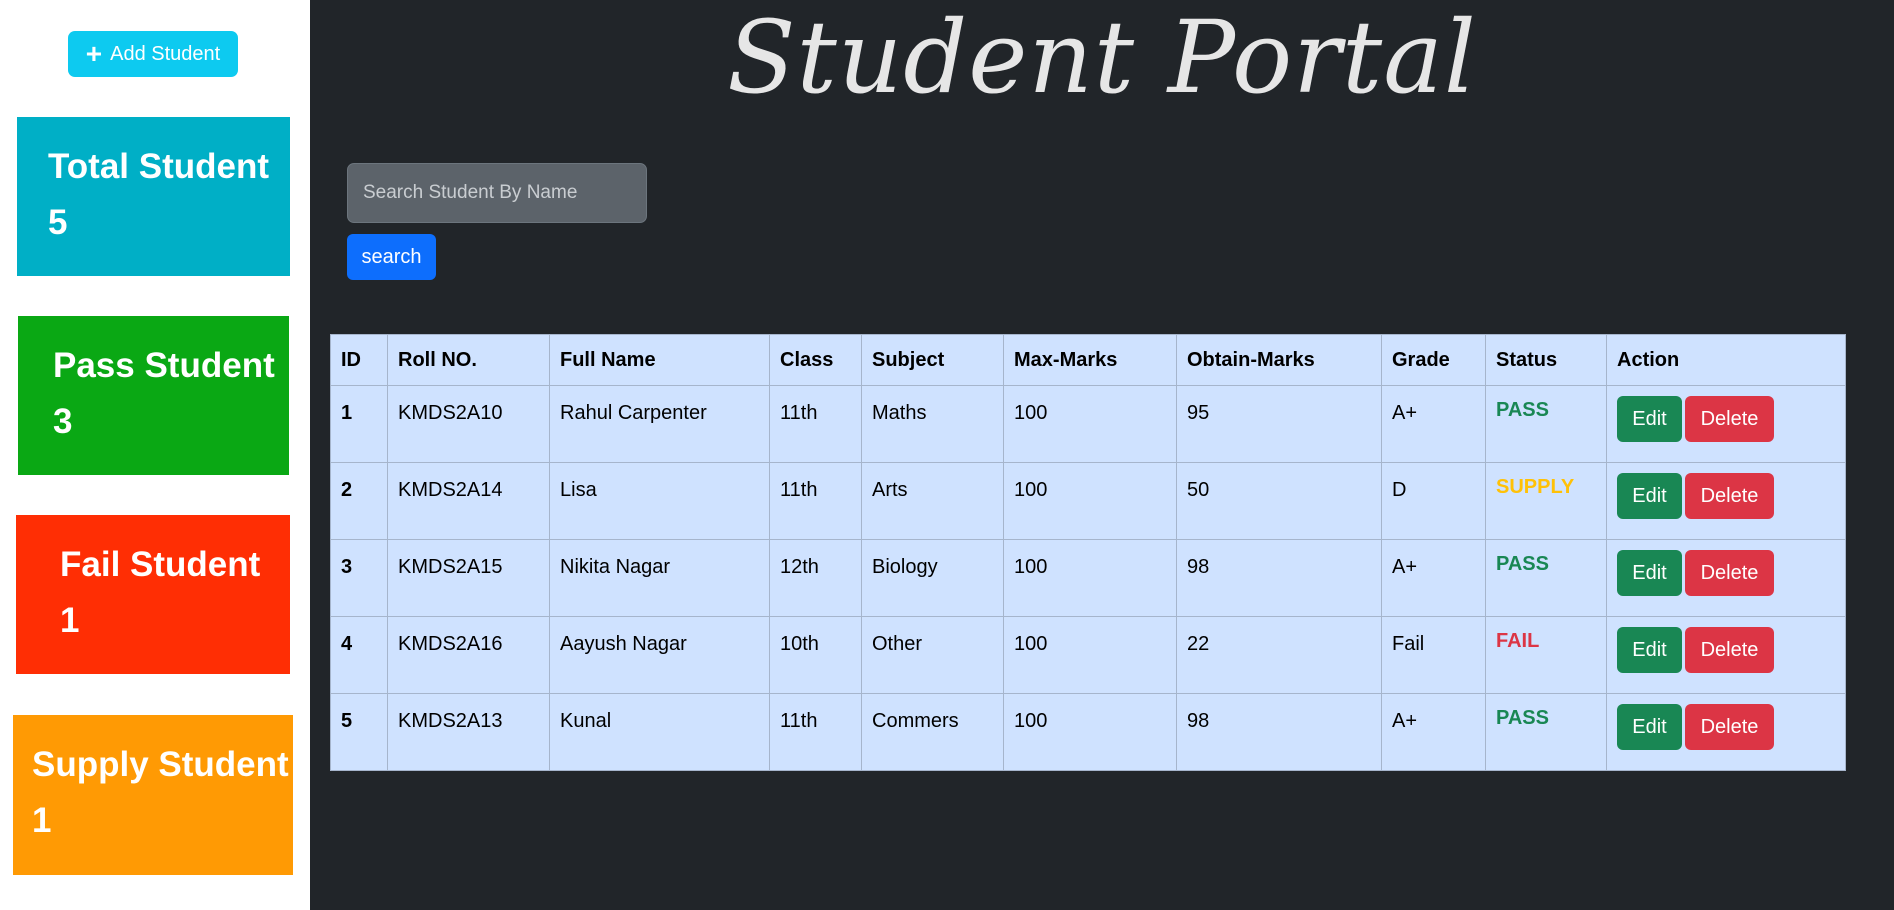 Image resolution: width=1894 pixels, height=910 pixels. What do you see at coordinates (1279, 501) in the screenshot?
I see `cell-obtain-marks: 50` at bounding box center [1279, 501].